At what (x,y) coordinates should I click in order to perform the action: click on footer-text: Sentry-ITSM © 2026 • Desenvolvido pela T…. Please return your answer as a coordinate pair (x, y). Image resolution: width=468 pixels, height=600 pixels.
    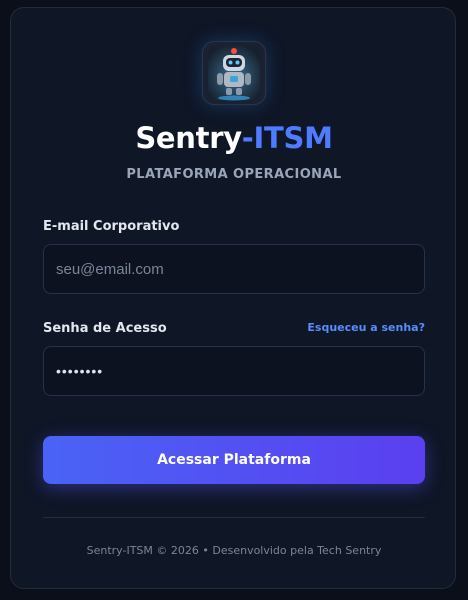
    Looking at the image, I should click on (234, 550).